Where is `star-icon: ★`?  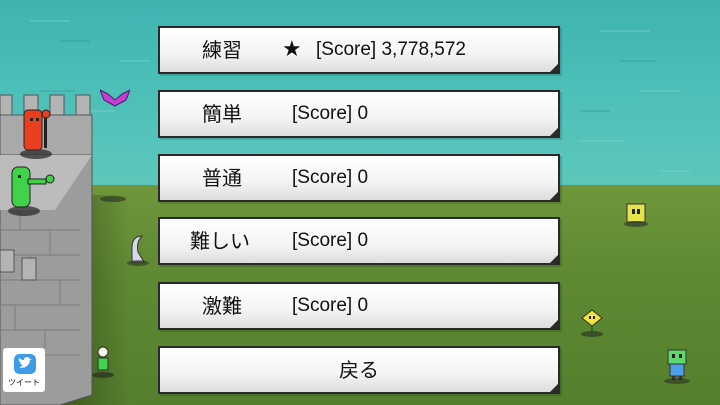
star-icon: ★ is located at coordinates (292, 49).